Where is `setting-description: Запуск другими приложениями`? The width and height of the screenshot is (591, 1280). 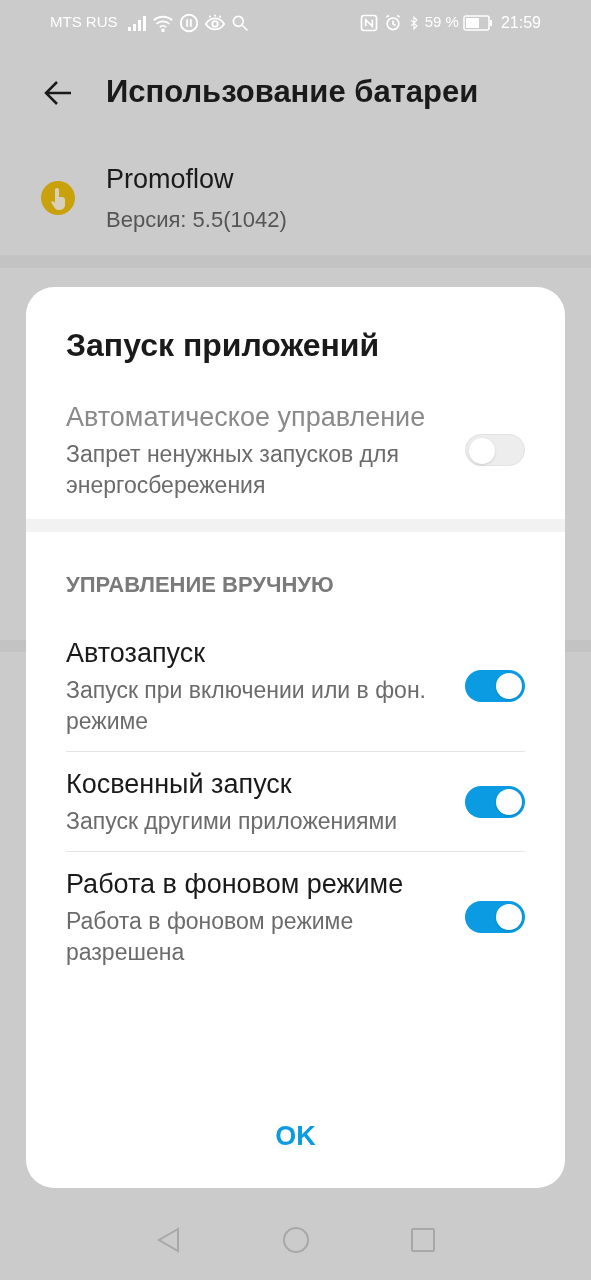
setting-description: Запуск другими приложениями is located at coordinates (232, 821).